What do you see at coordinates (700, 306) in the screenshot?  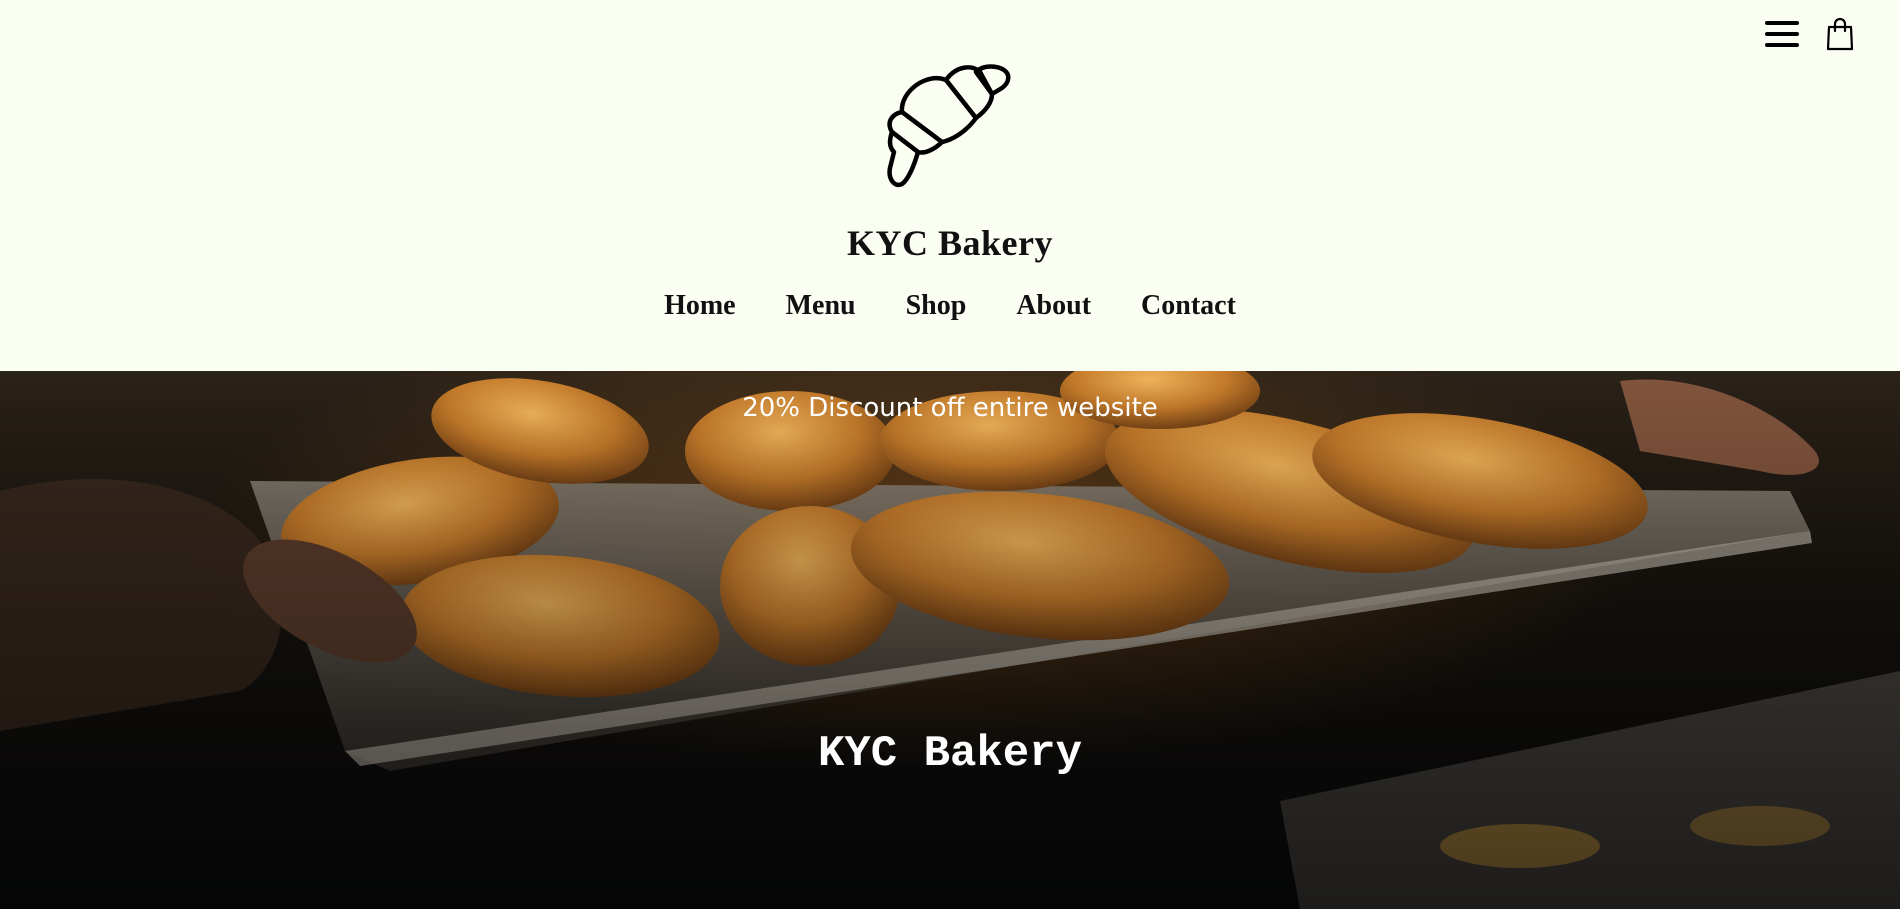 I see `nav-item-home: Home` at bounding box center [700, 306].